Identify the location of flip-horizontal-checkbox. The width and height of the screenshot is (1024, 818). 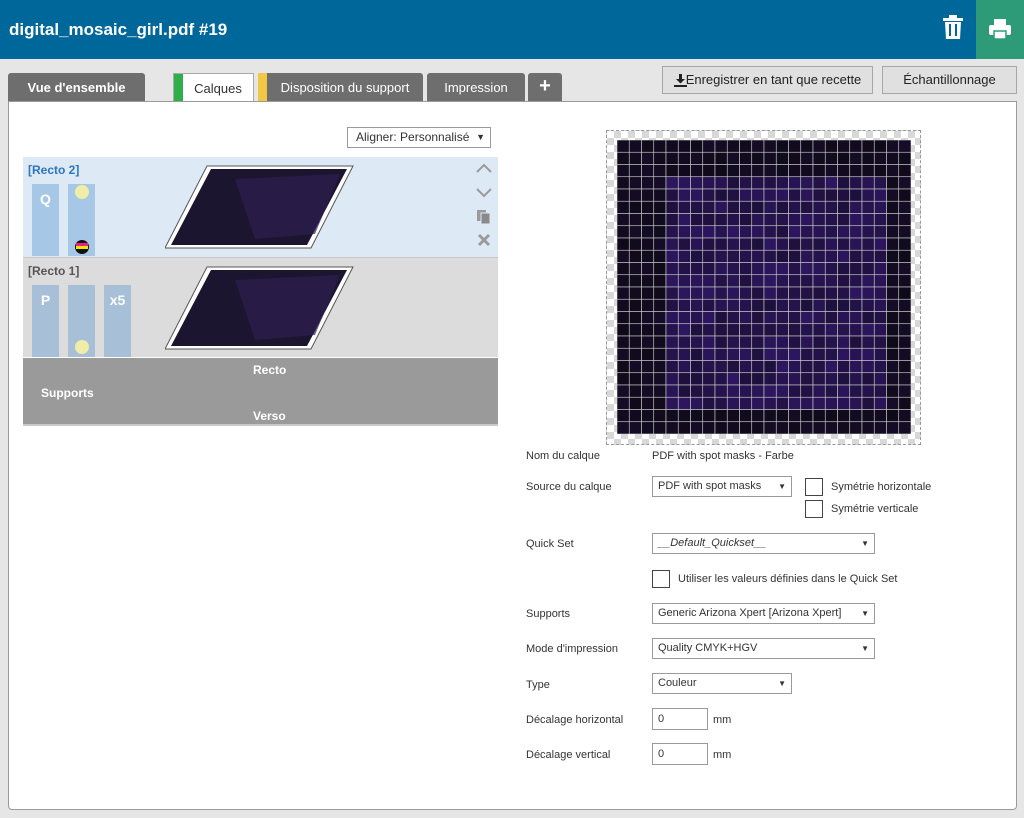
(814, 487).